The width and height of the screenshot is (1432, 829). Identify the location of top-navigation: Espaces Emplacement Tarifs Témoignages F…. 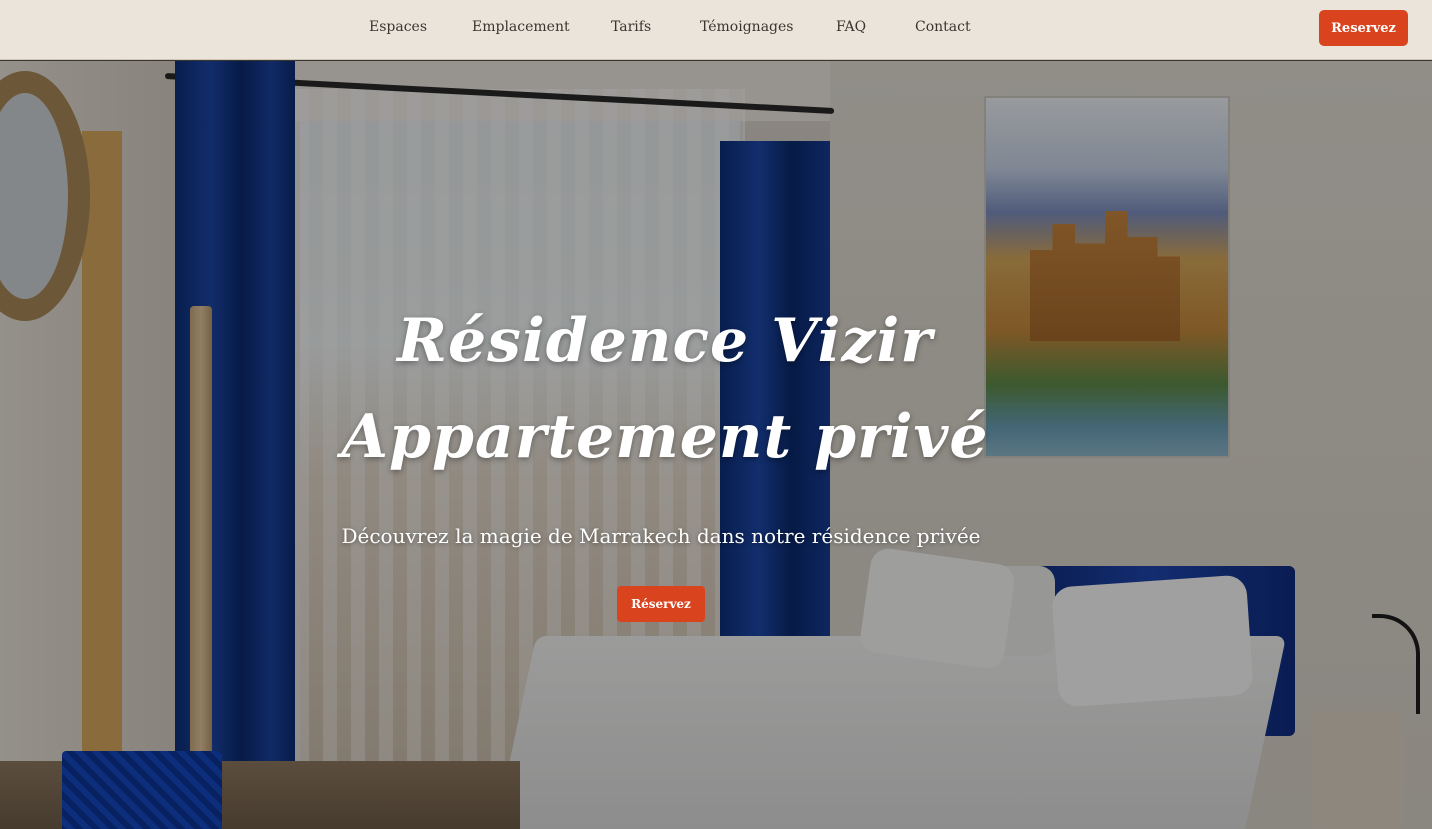
(716, 30).